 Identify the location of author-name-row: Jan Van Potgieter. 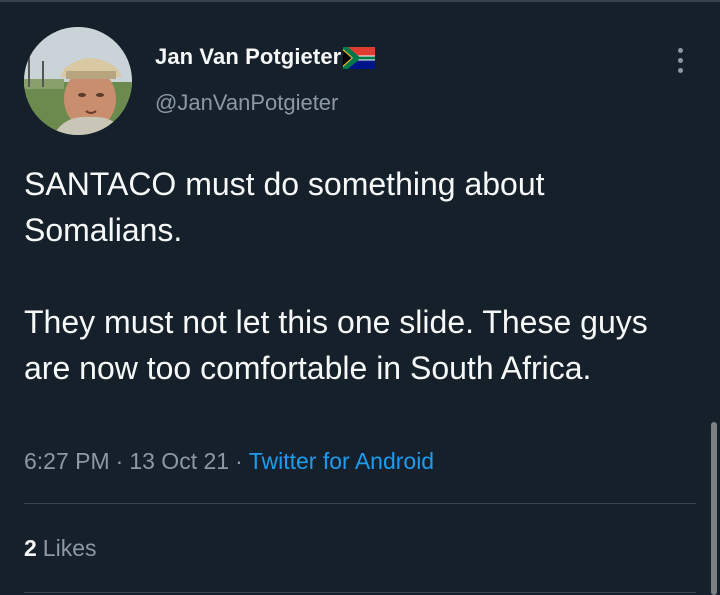
(265, 57).